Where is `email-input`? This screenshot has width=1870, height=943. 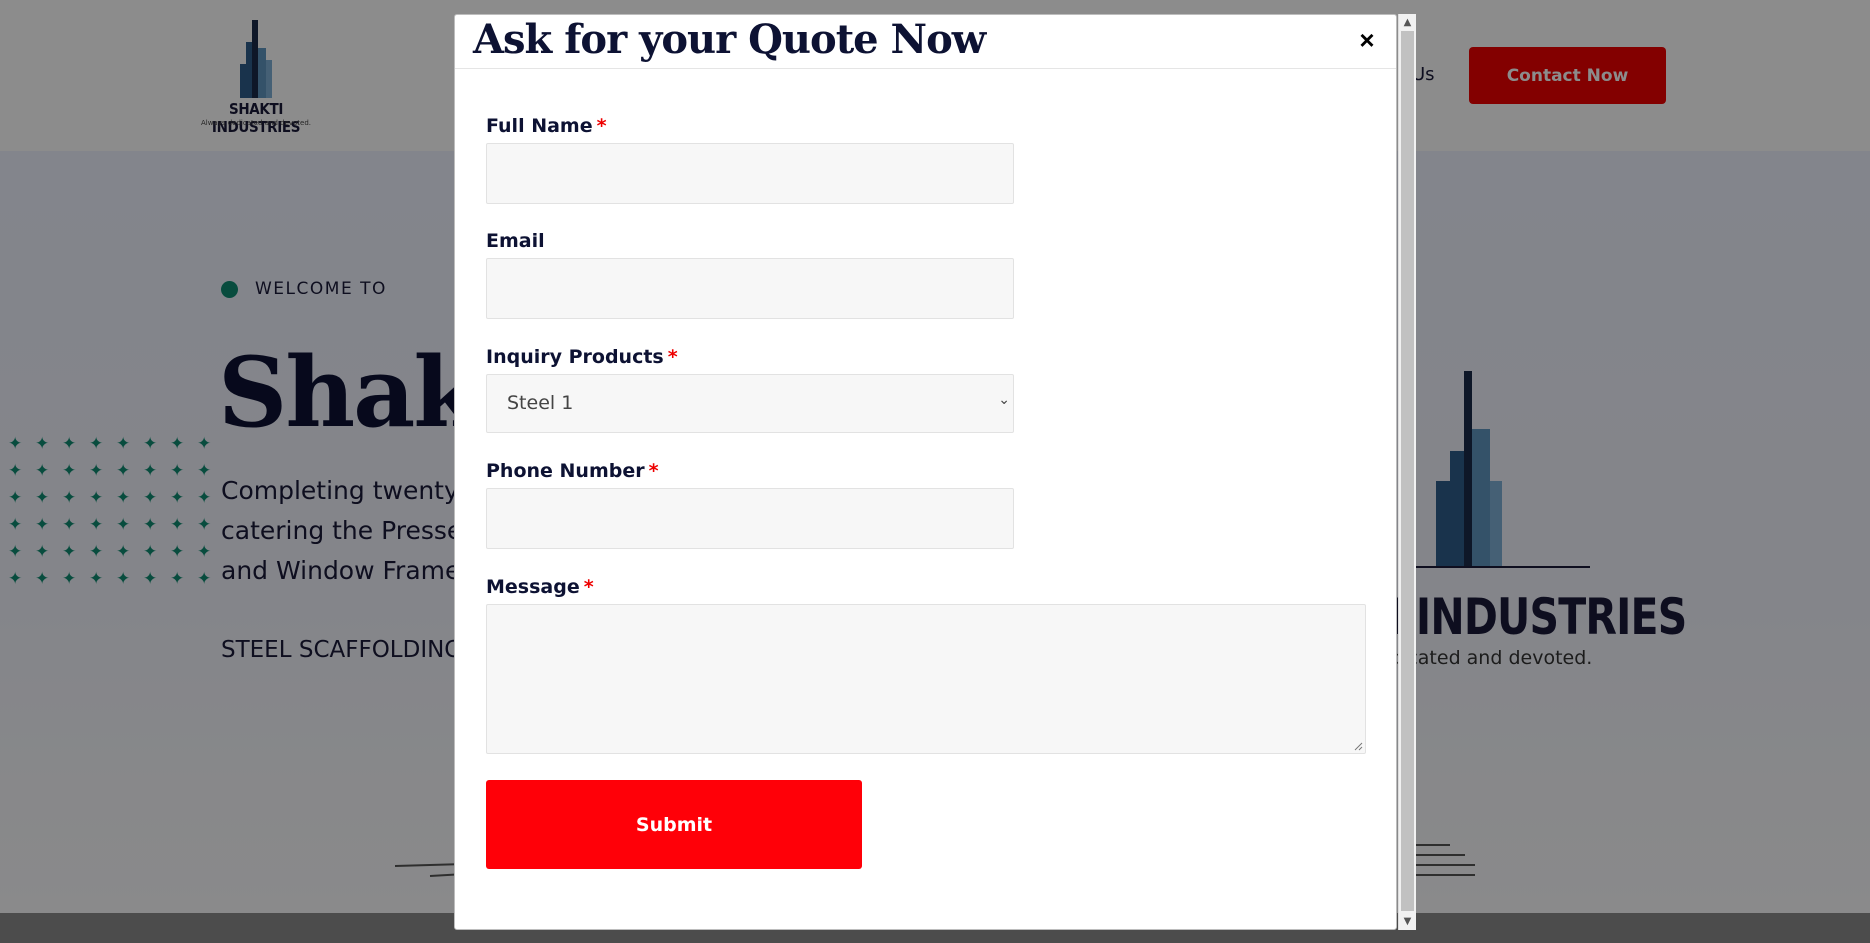 email-input is located at coordinates (750, 288).